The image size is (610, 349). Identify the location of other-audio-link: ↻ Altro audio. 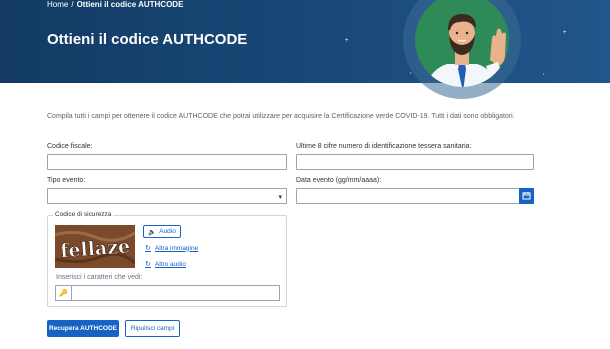
(165, 264).